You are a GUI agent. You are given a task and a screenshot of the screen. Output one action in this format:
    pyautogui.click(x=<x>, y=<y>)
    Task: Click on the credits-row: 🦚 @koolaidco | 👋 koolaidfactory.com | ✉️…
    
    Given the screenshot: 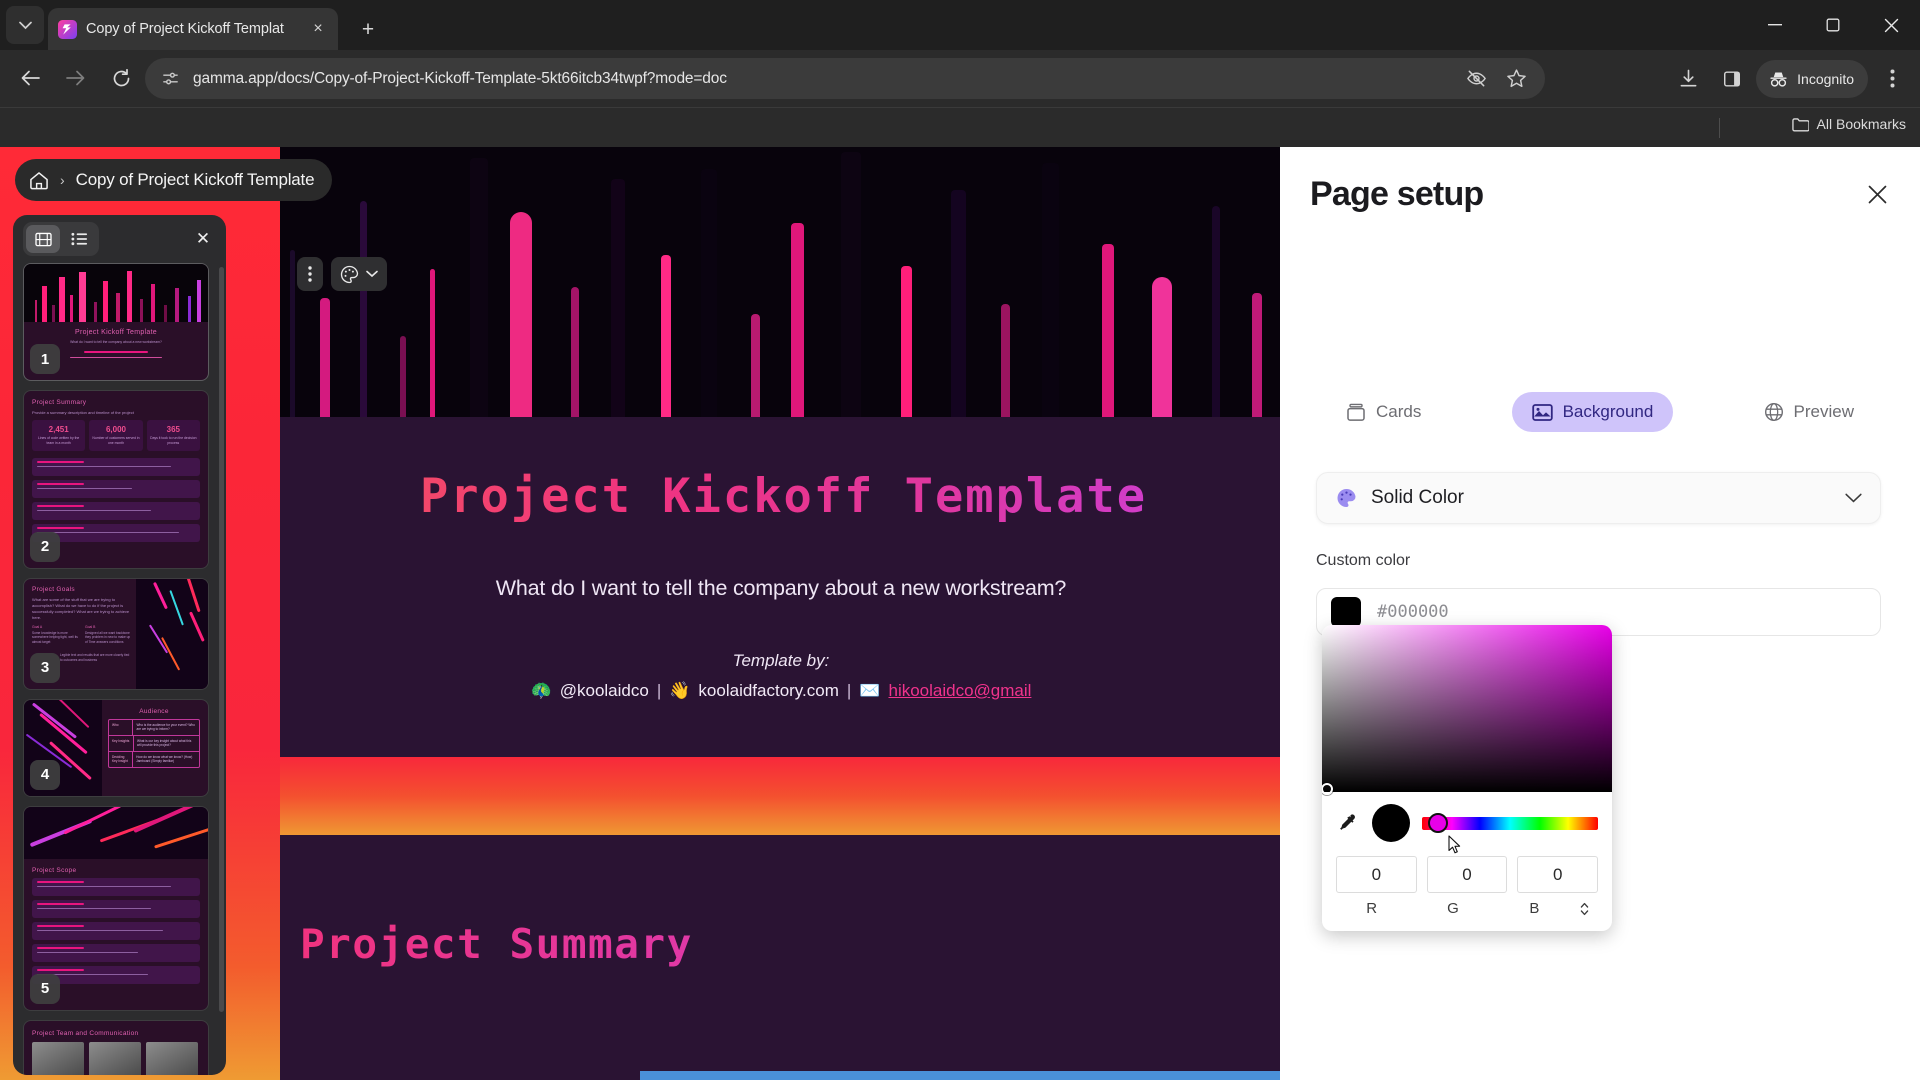 What is the action you would take?
    pyautogui.click(x=781, y=691)
    